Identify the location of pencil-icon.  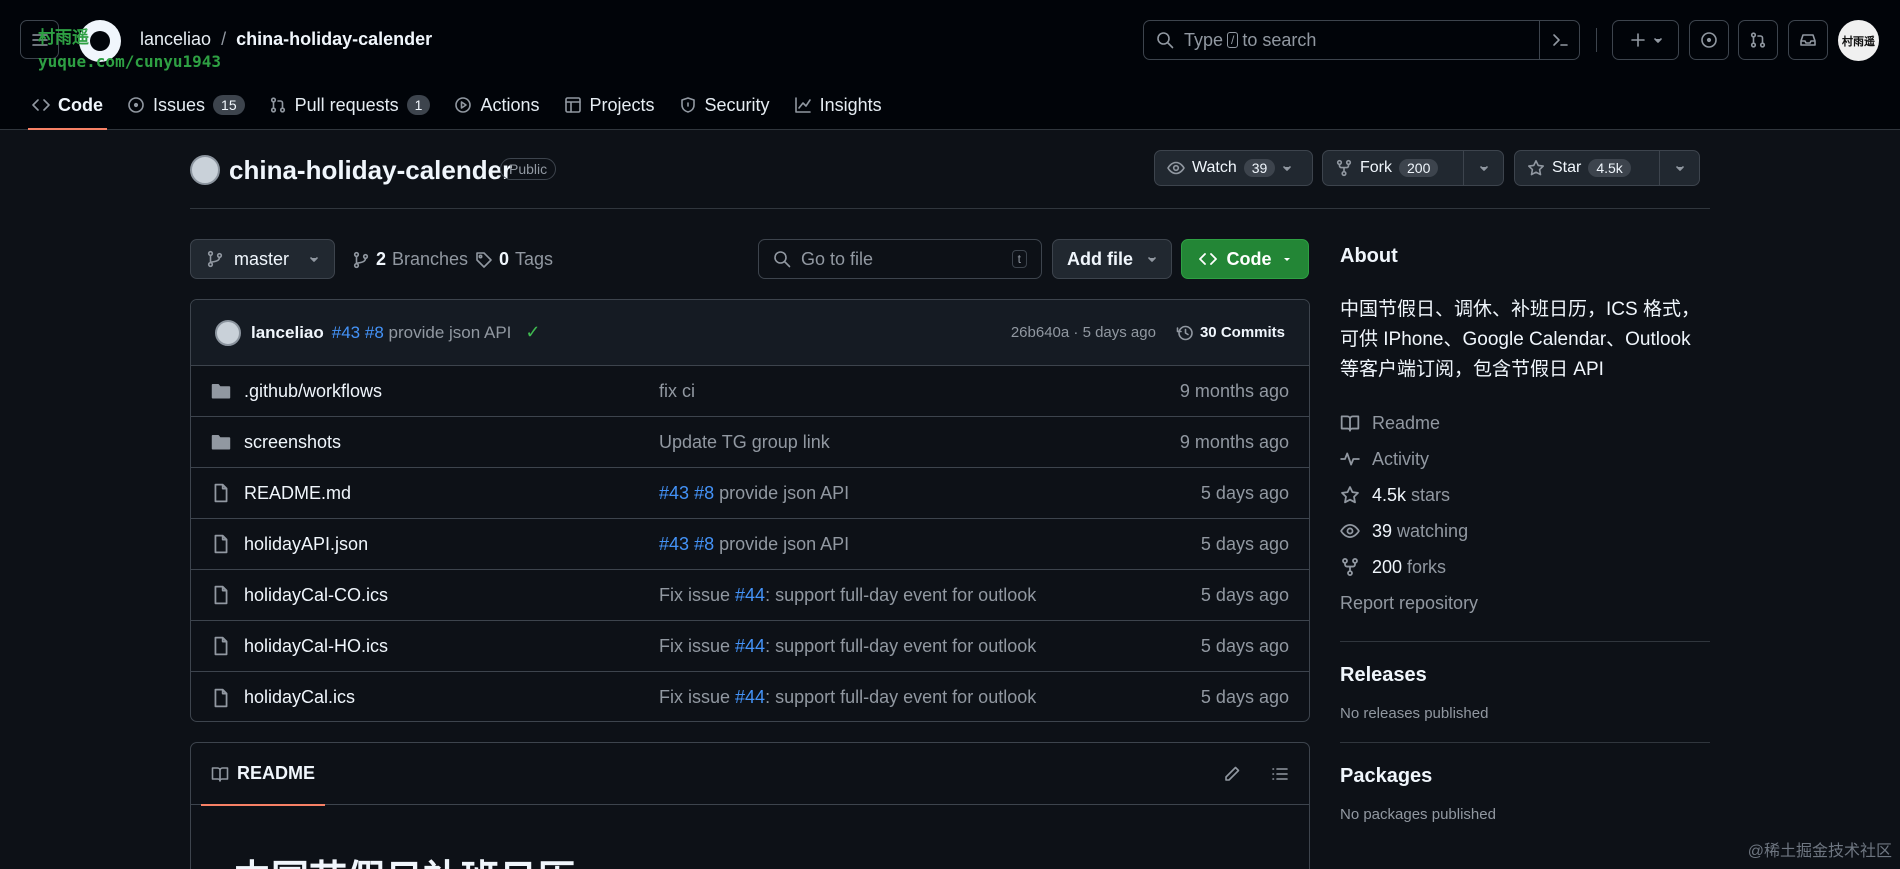
(1232, 774).